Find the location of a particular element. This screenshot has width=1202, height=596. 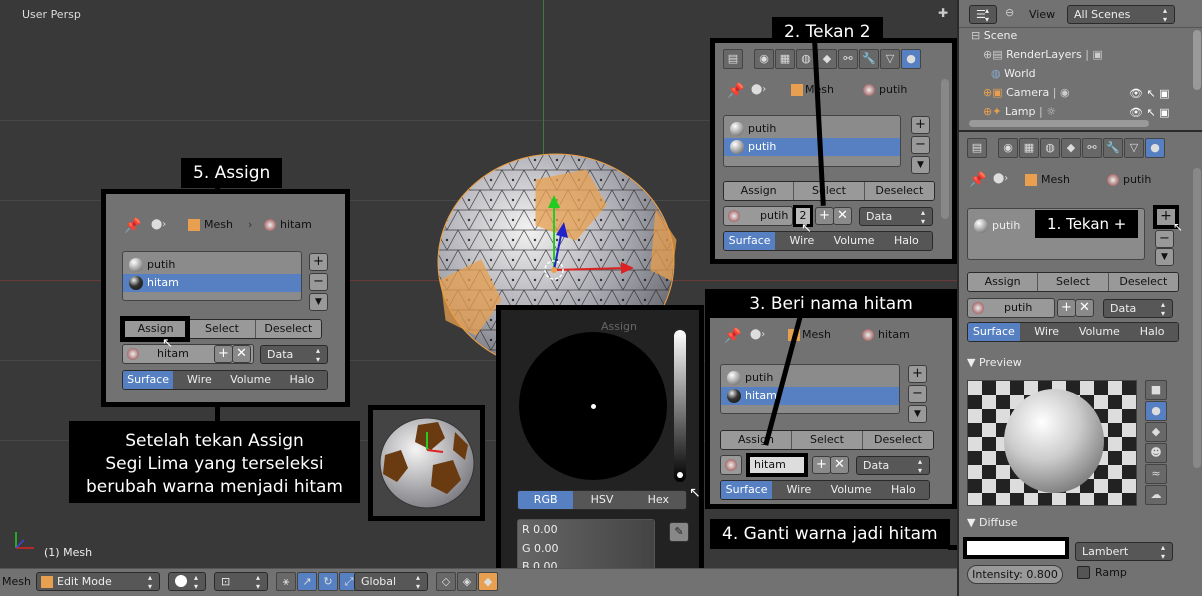

preview-sphere-icon: ● is located at coordinates (1156, 411).